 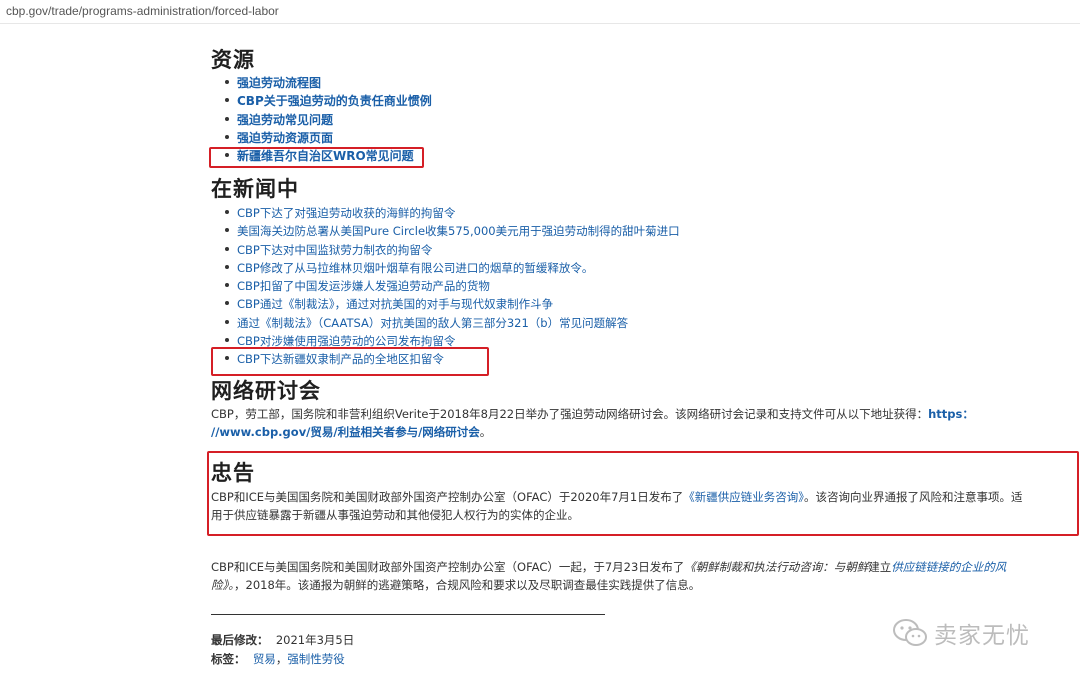 I want to click on last-modified: 最后修改： 2021年3月5日, so click(x=282, y=640).